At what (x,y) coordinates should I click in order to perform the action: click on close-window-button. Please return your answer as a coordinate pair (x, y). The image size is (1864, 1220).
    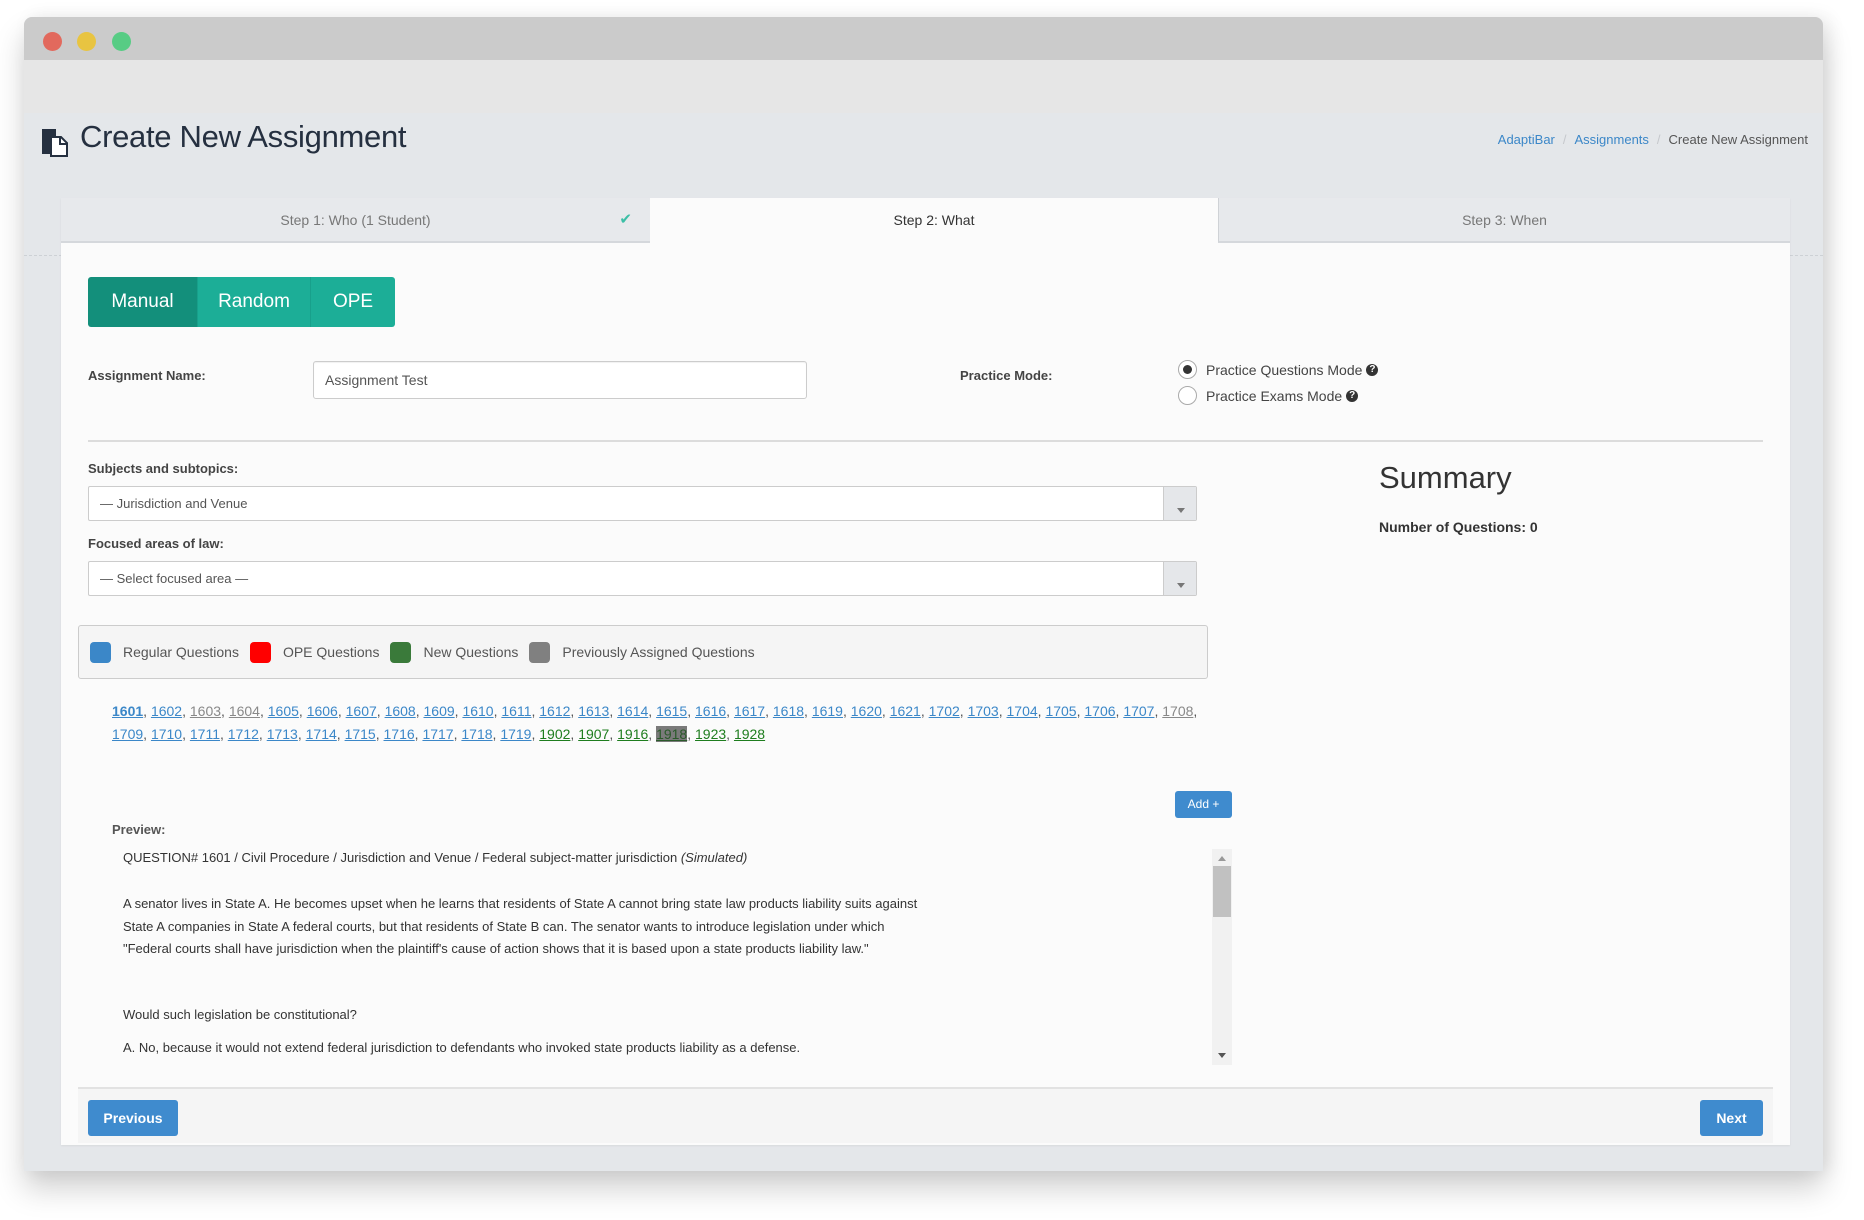
    Looking at the image, I should click on (52, 41).